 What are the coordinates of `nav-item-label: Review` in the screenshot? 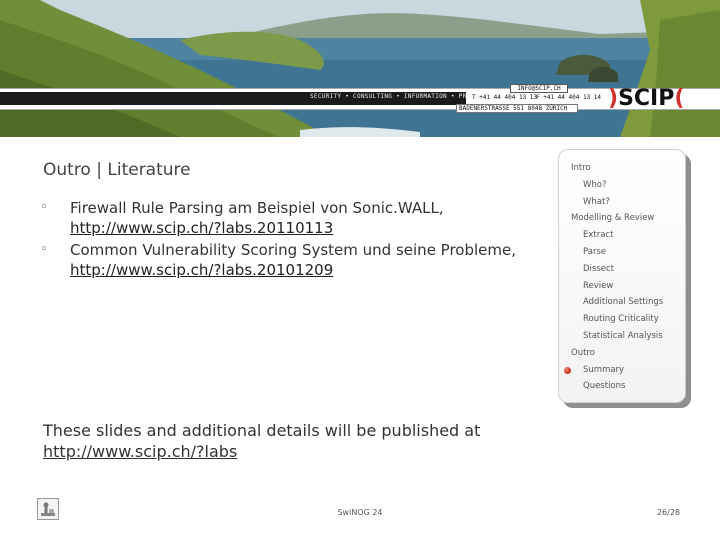 It's located at (598, 285).